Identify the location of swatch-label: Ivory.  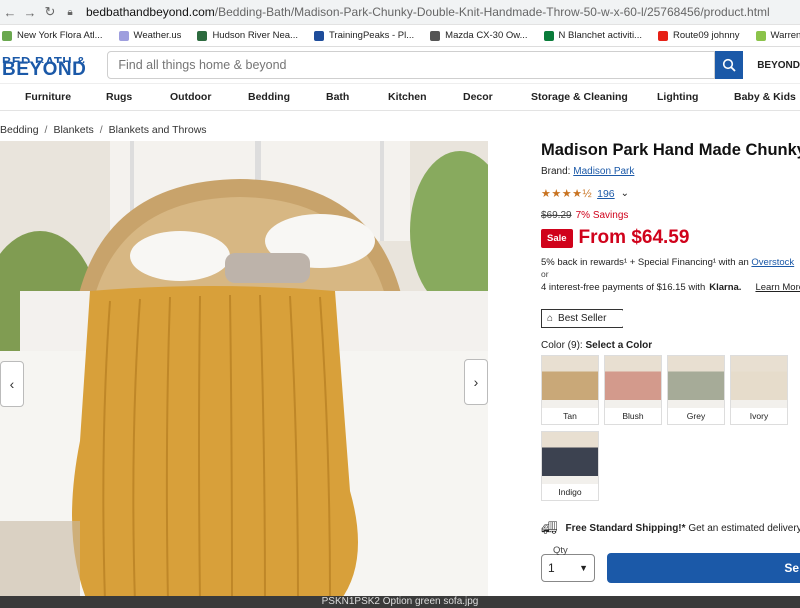
(759, 416).